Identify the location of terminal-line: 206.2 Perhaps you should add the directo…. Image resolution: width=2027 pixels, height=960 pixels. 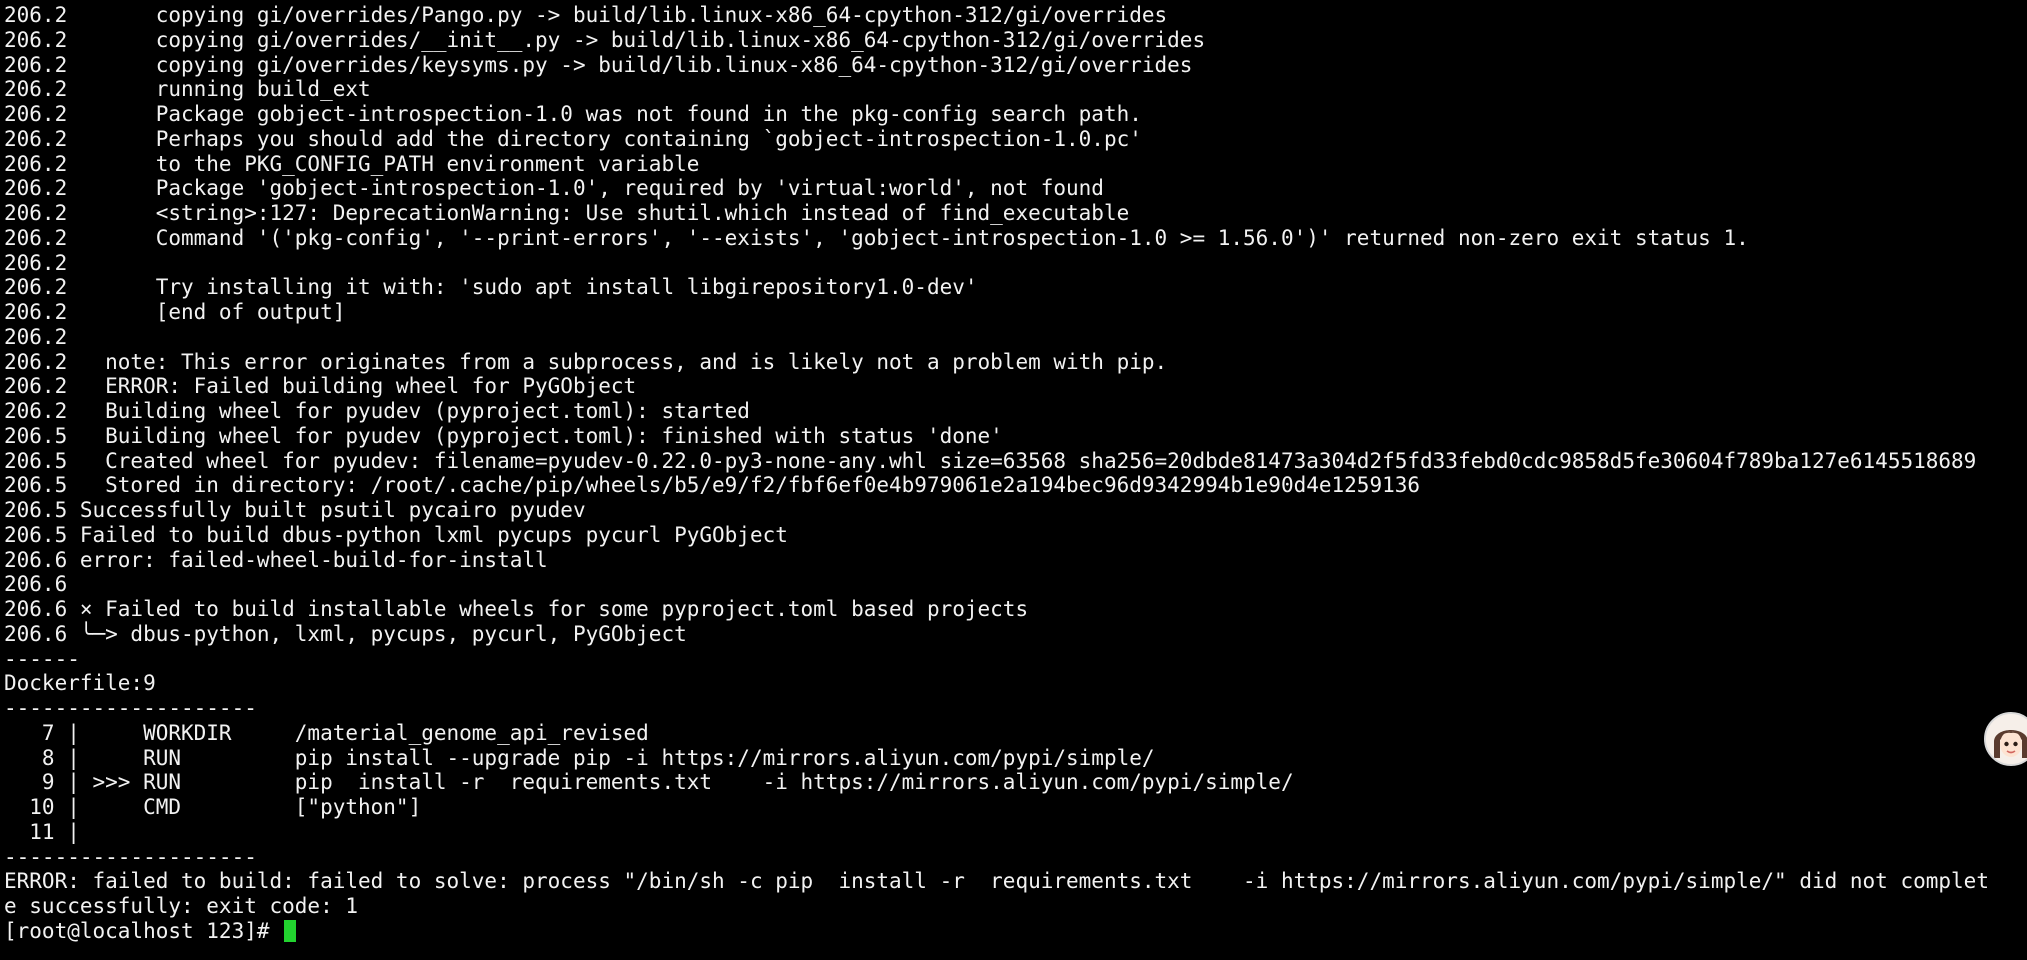
(573, 138).